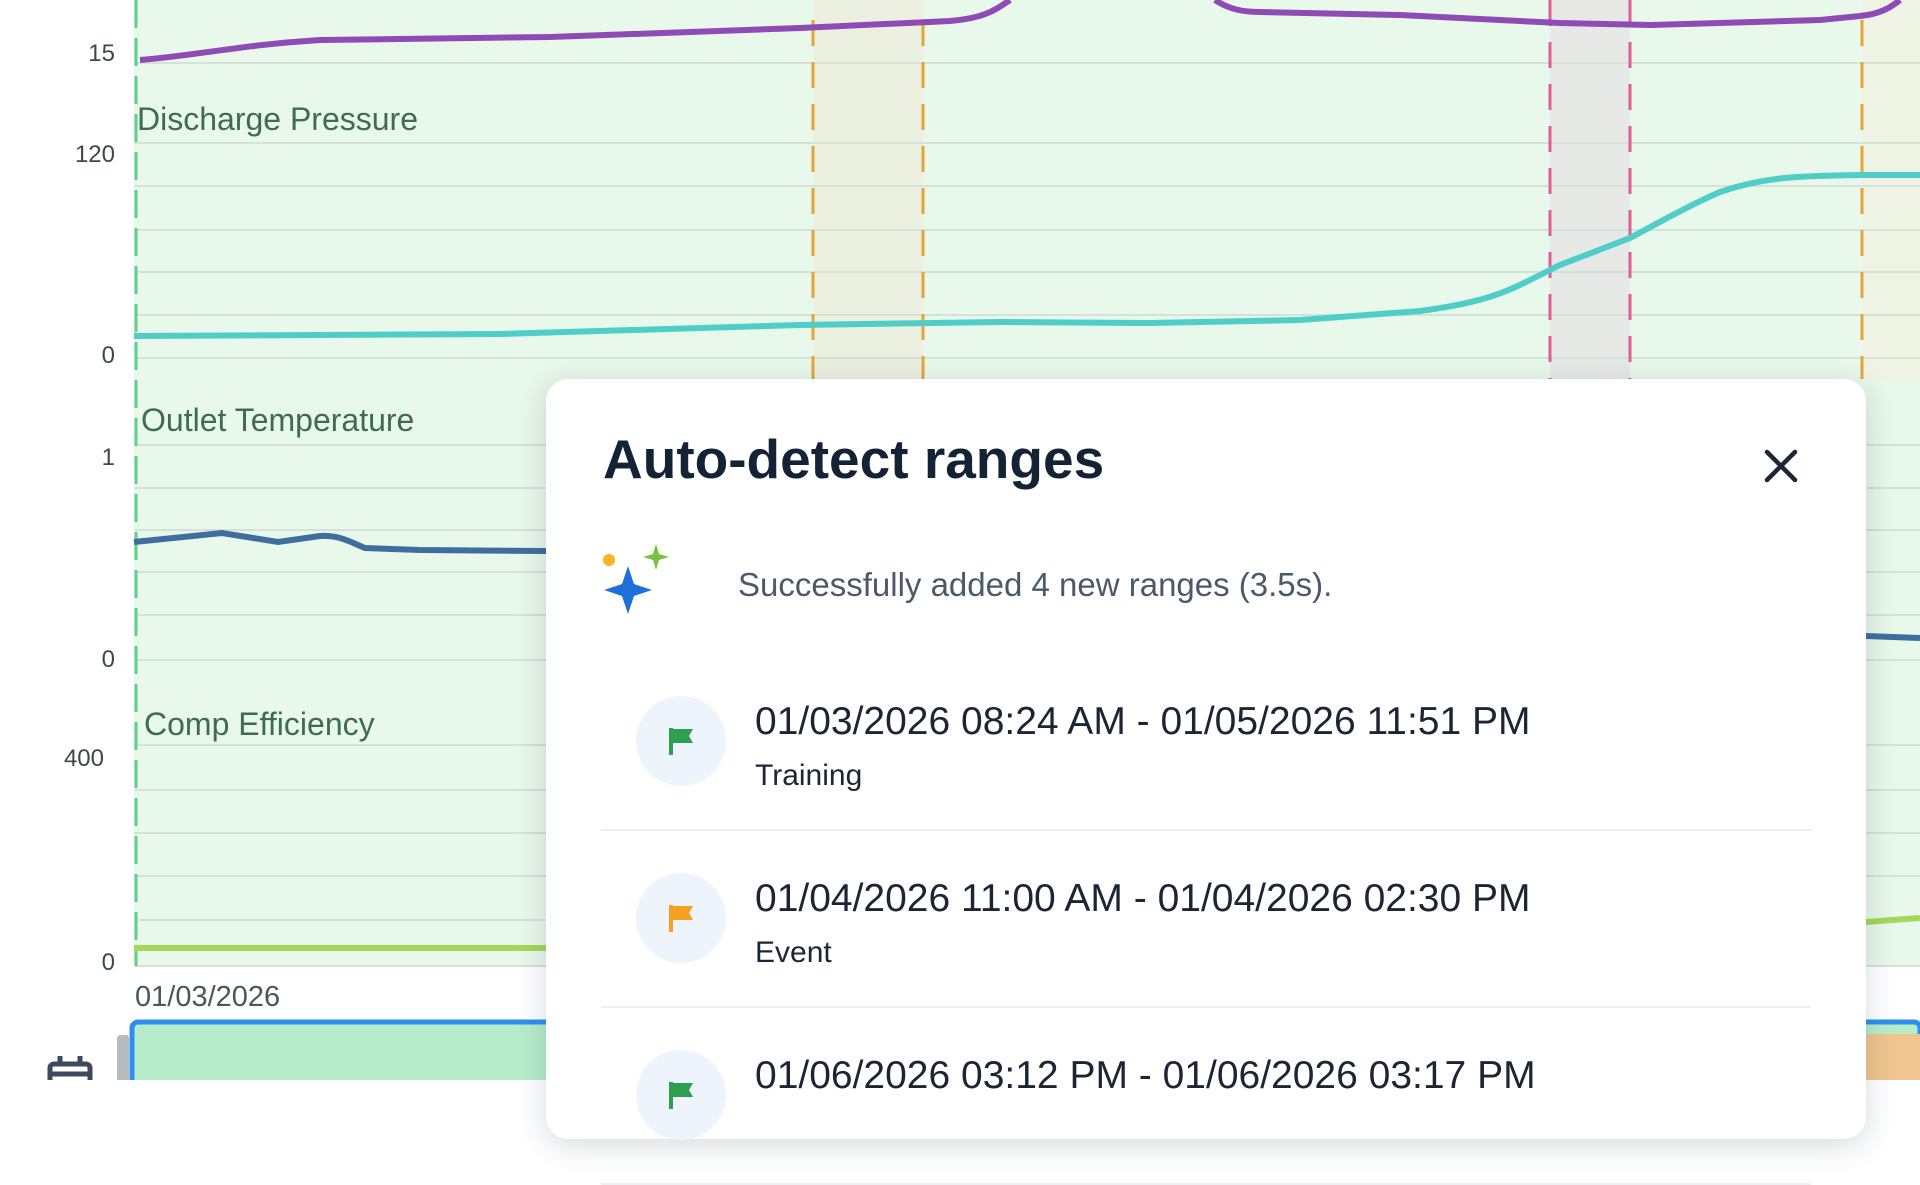 The width and height of the screenshot is (1920, 1185). I want to click on anomaly-range-shade, so click(1590, 189).